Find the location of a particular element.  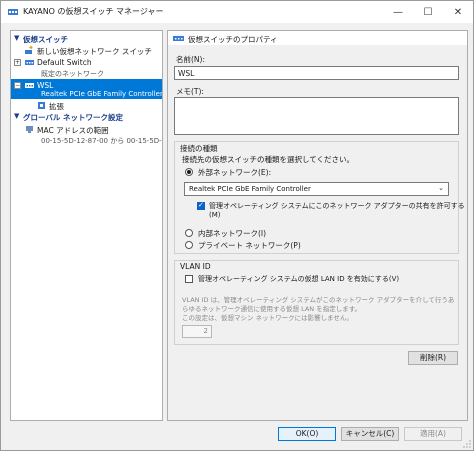

private-network-radio is located at coordinates (189, 245).